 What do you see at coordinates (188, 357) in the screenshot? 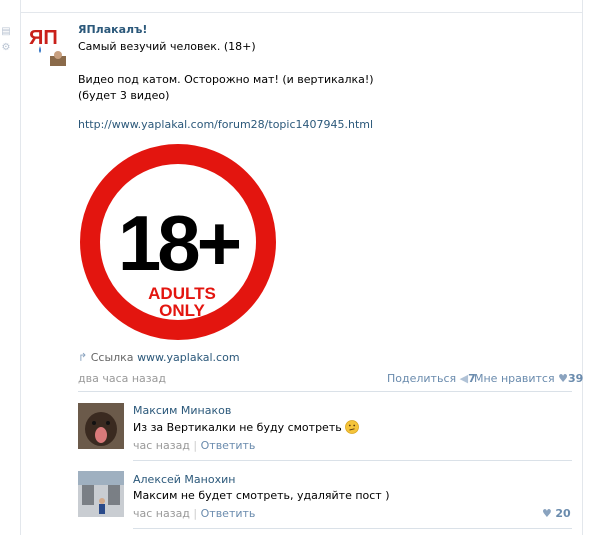
I see `attachment-domain: www.yaplakal.com` at bounding box center [188, 357].